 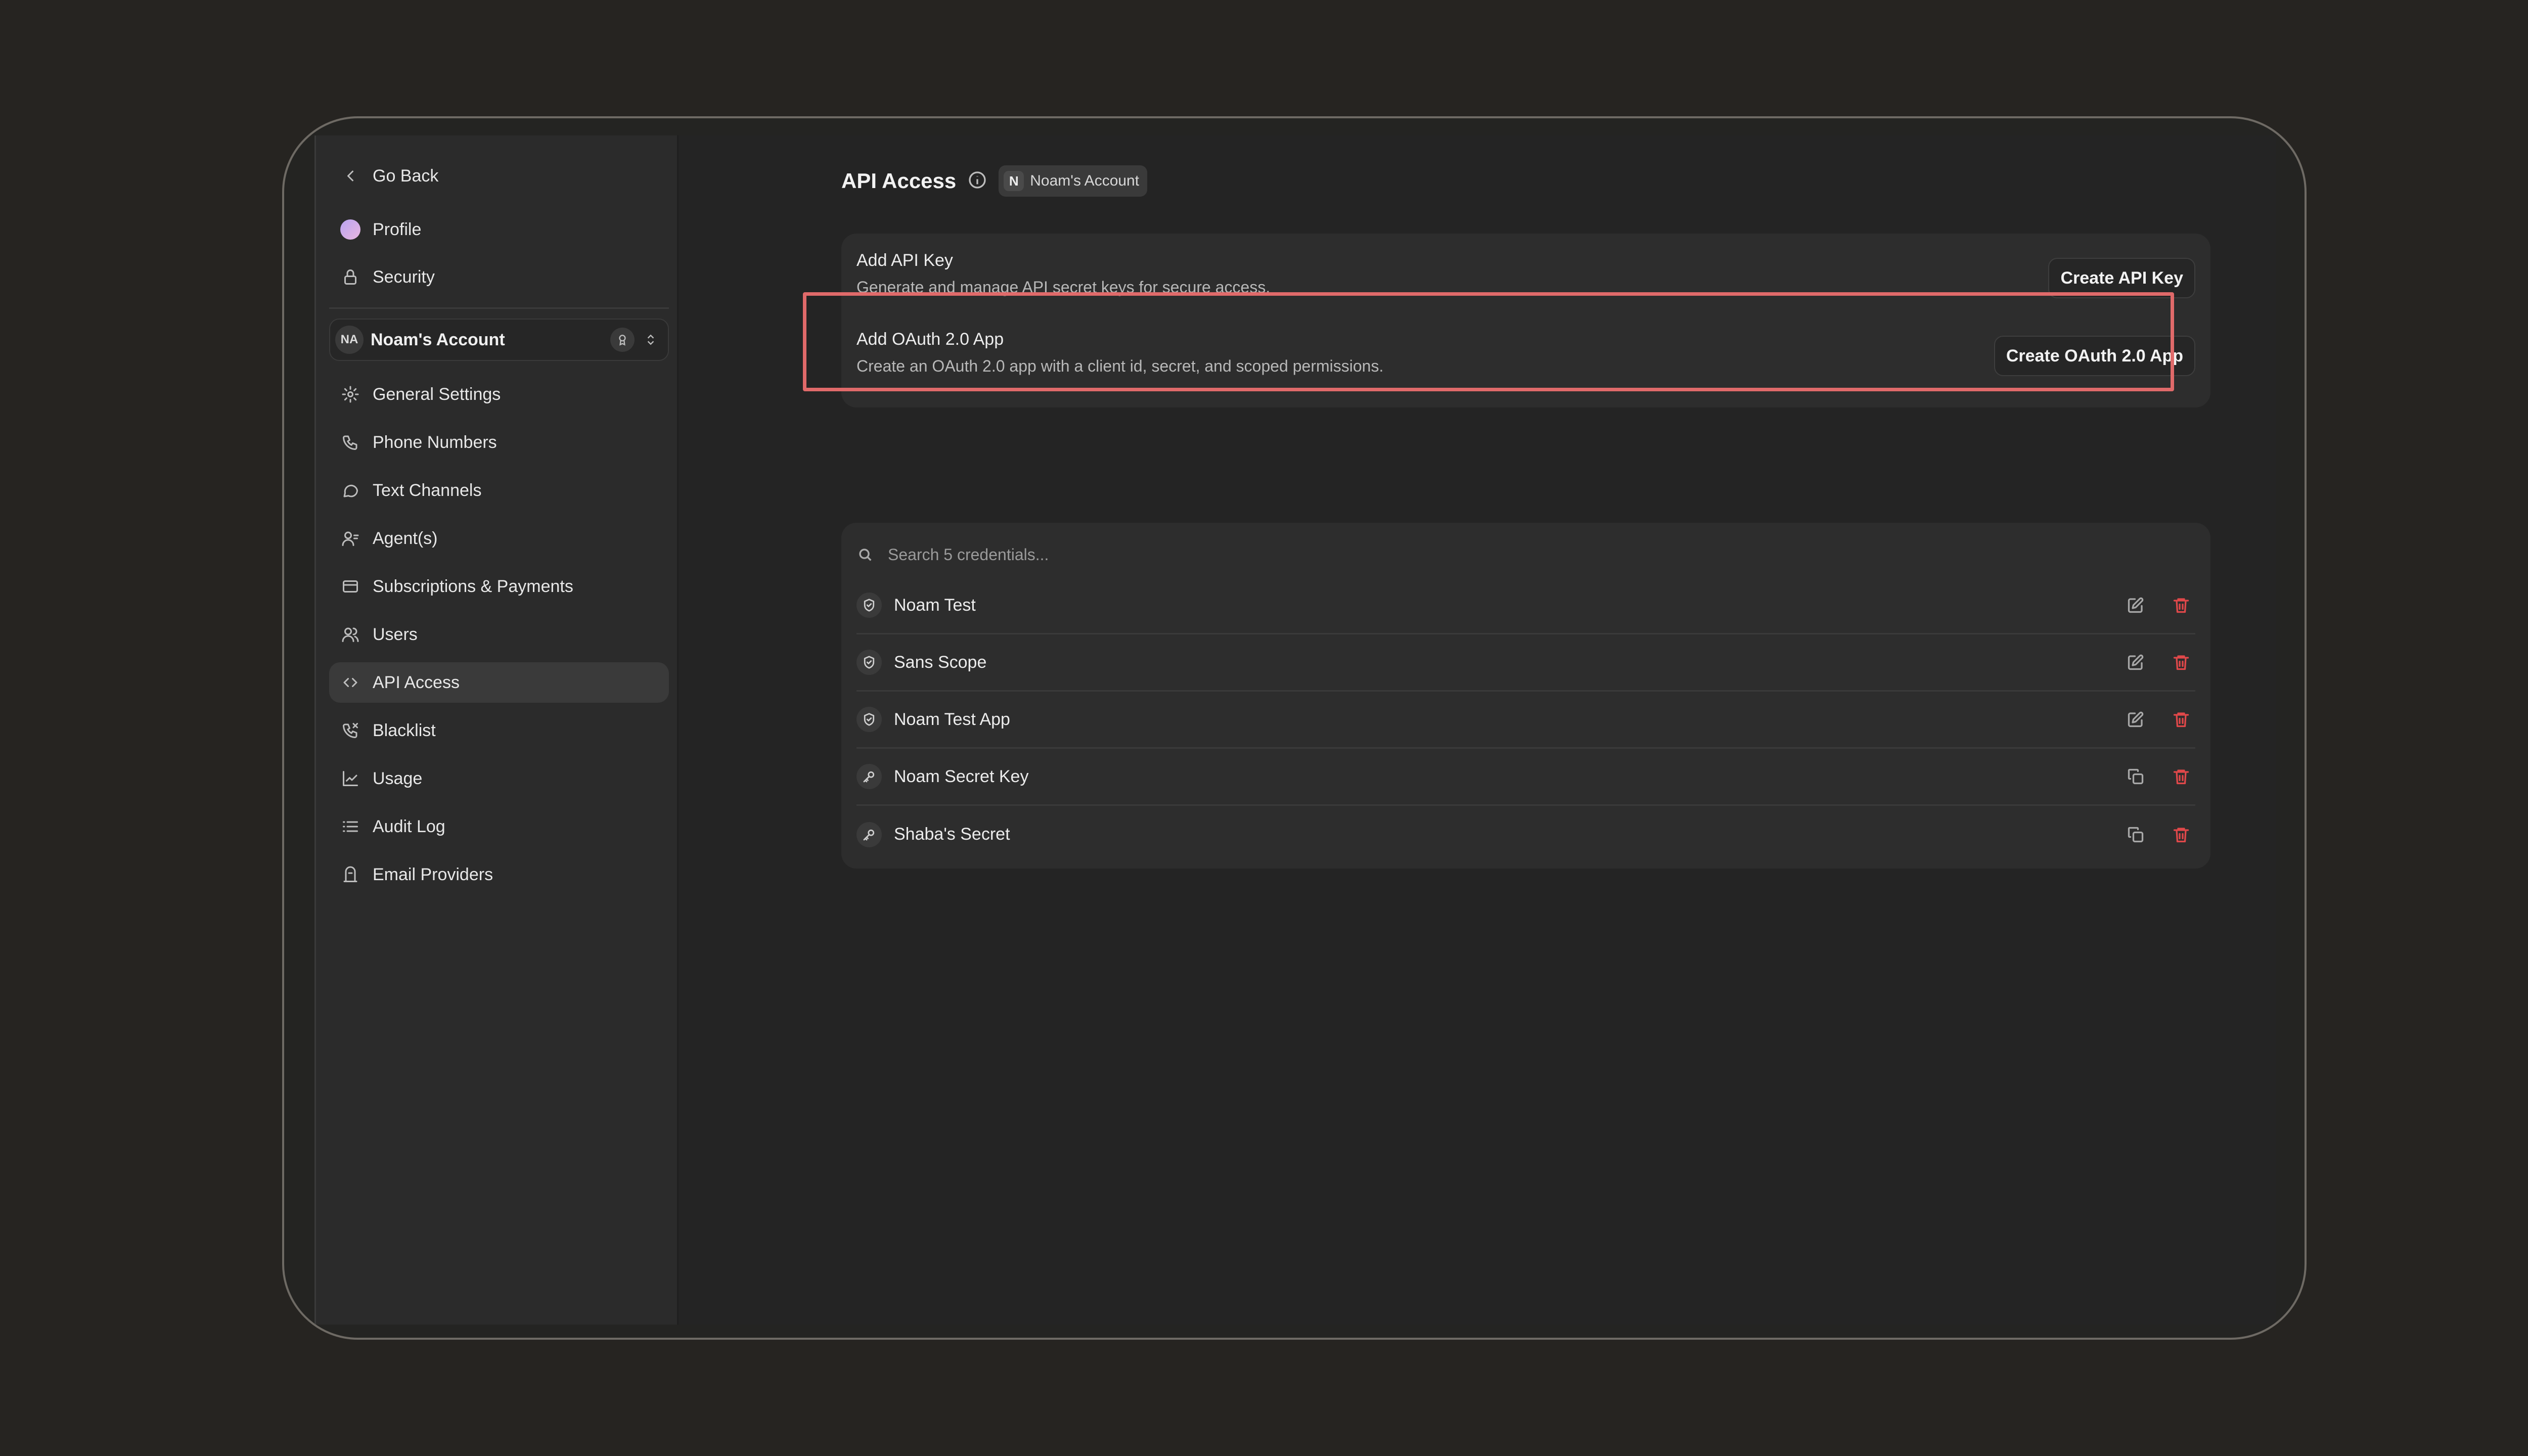 What do you see at coordinates (952, 834) in the screenshot?
I see `credential-name: Shaba's Secret` at bounding box center [952, 834].